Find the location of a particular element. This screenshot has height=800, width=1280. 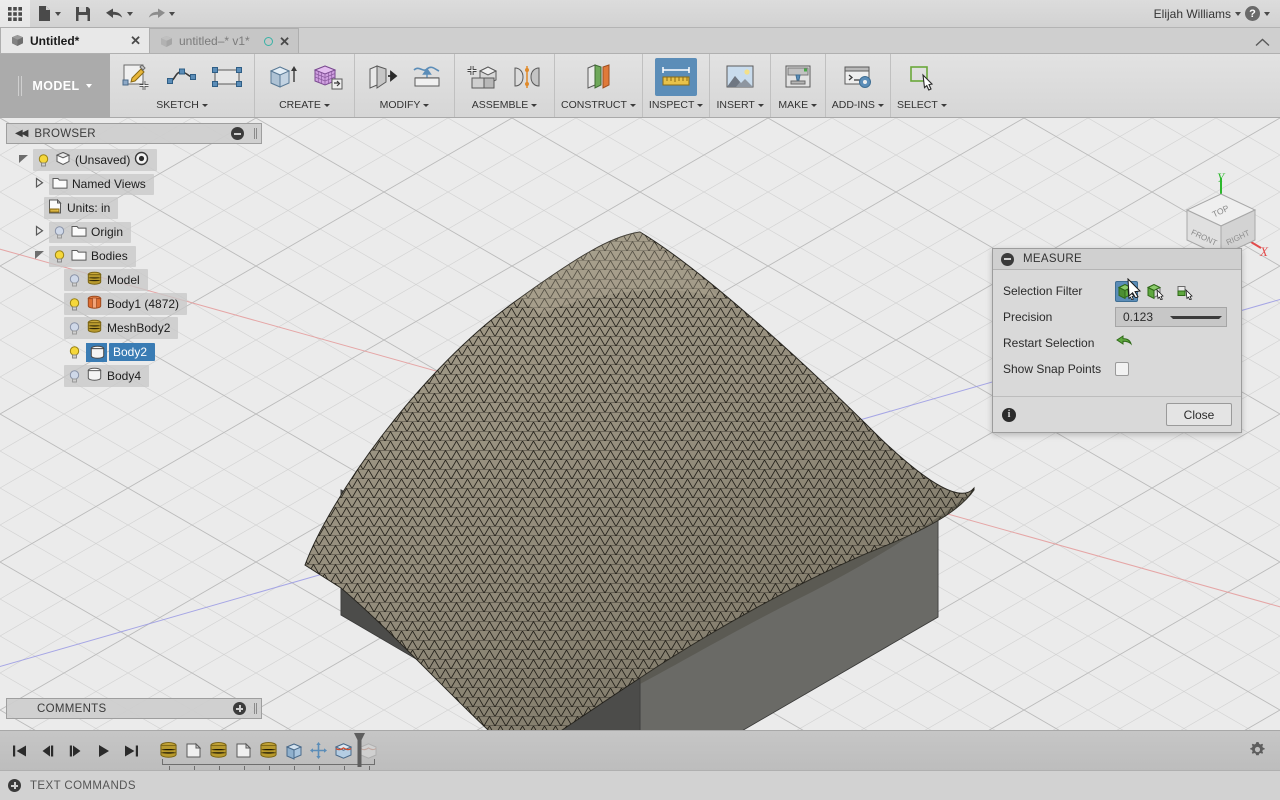

collapse-ribbon-chevron-icon is located at coordinates (1267, 44).